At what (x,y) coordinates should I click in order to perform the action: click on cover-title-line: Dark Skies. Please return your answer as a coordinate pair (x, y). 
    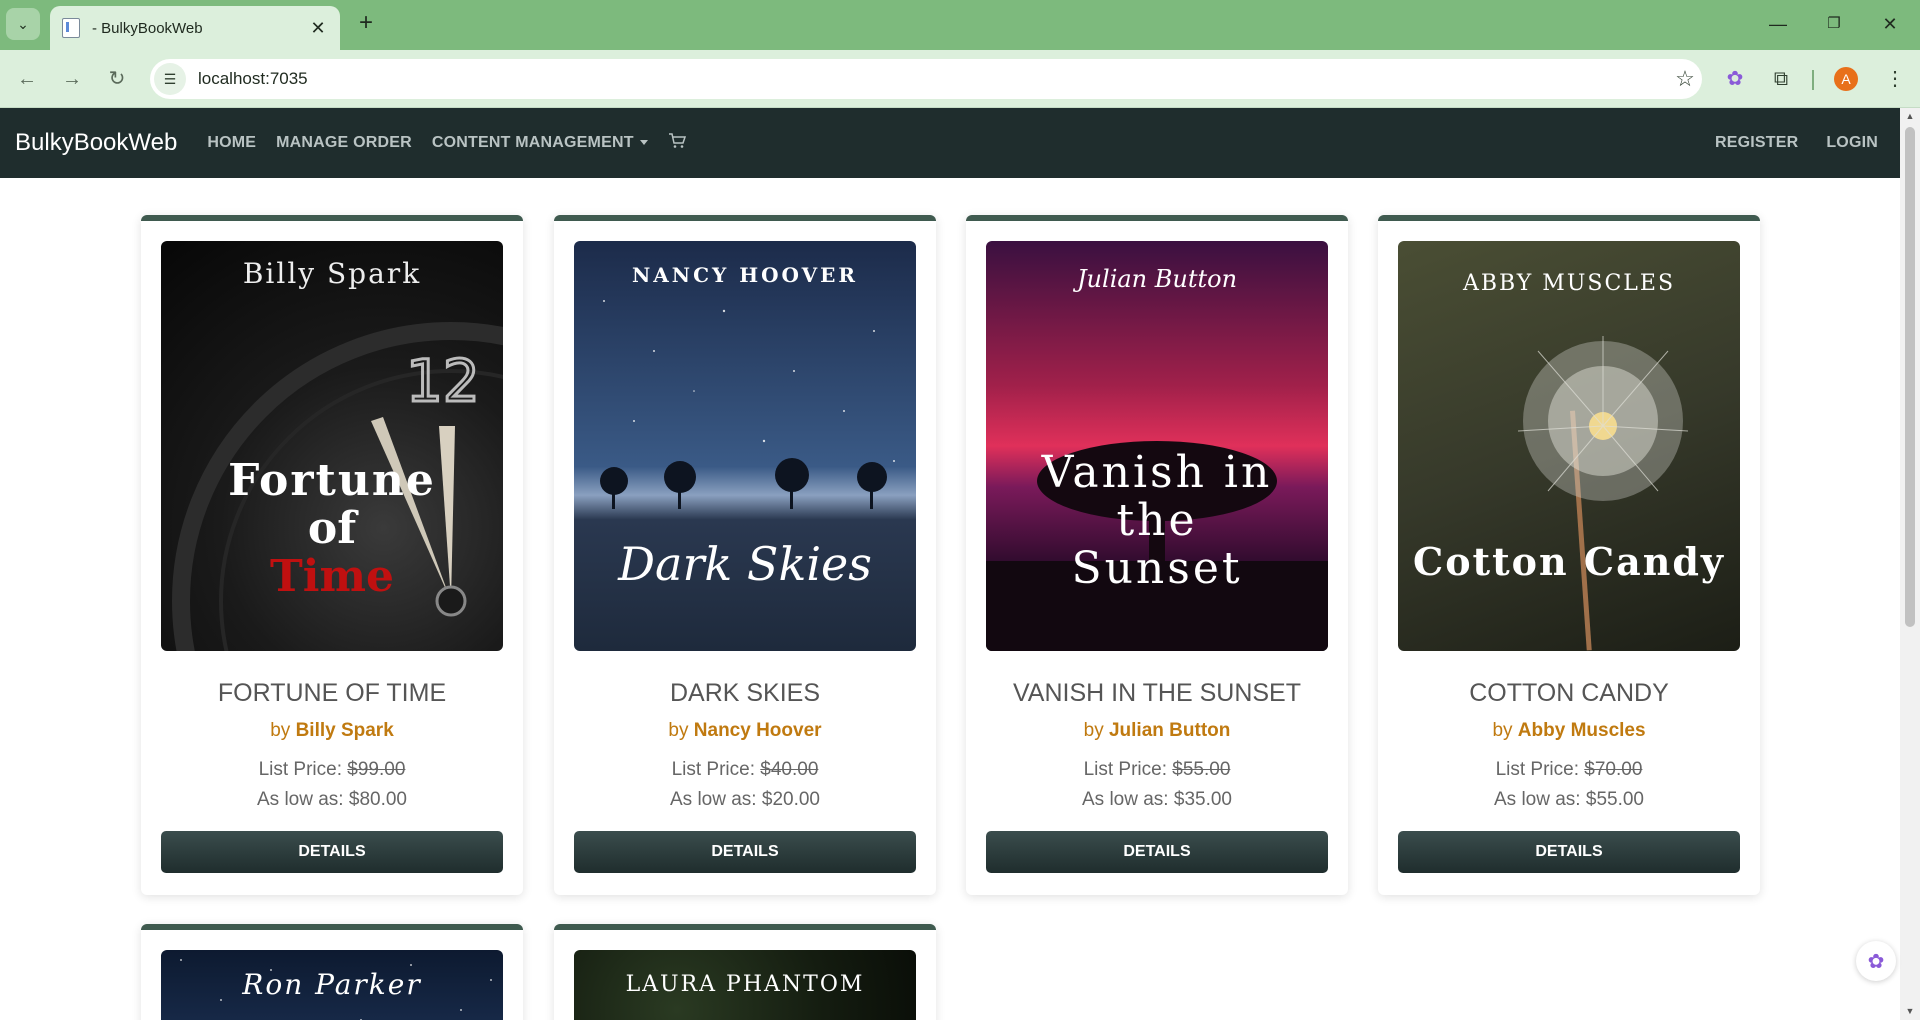
    Looking at the image, I should click on (745, 564).